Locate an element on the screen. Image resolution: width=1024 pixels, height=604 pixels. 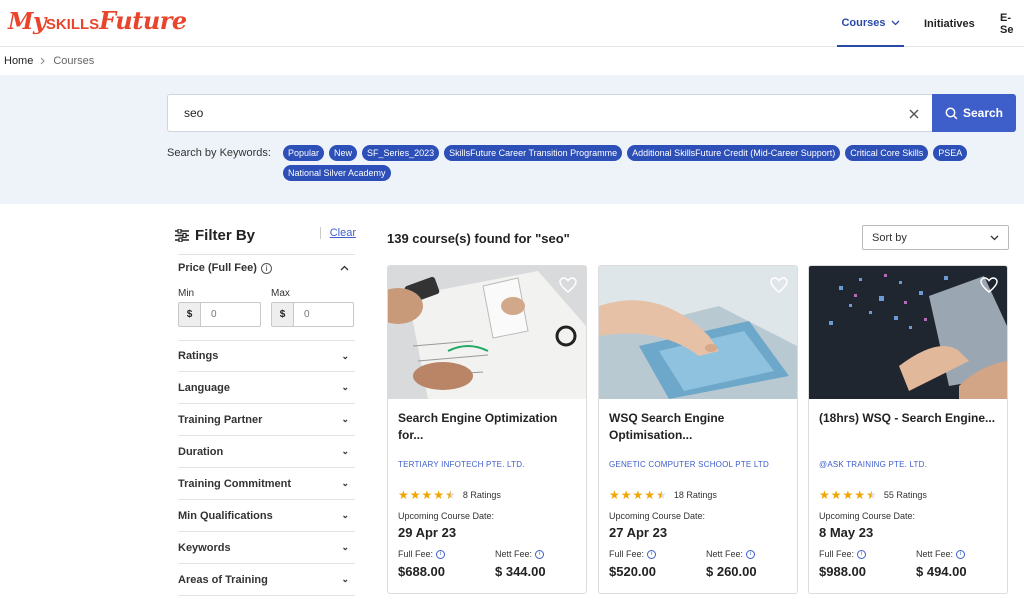
rating-stars: ★ ★ ★ ★ ★ 18 Ratings is located at coordinates (663, 495).